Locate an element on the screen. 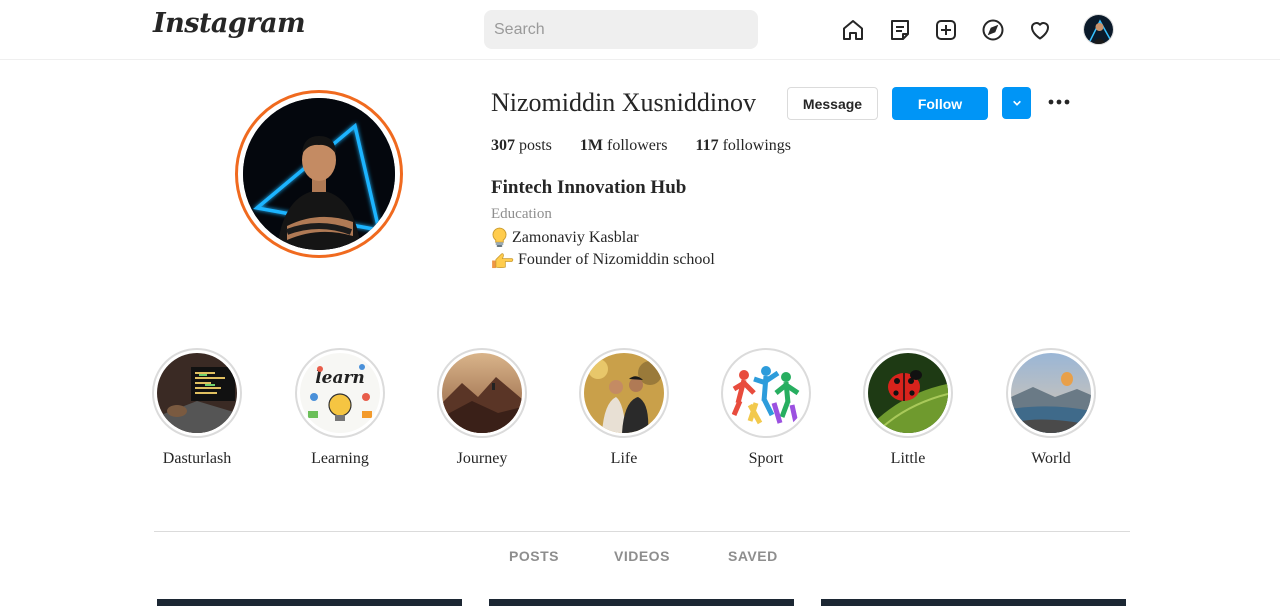 Image resolution: width=1280 pixels, height=606 pixels. highlight-sport: Sport is located at coordinates (766, 408).